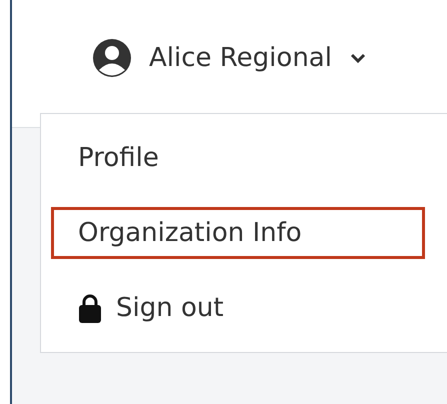 The width and height of the screenshot is (447, 404). What do you see at coordinates (358, 58) in the screenshot?
I see `chevron-icon` at bounding box center [358, 58].